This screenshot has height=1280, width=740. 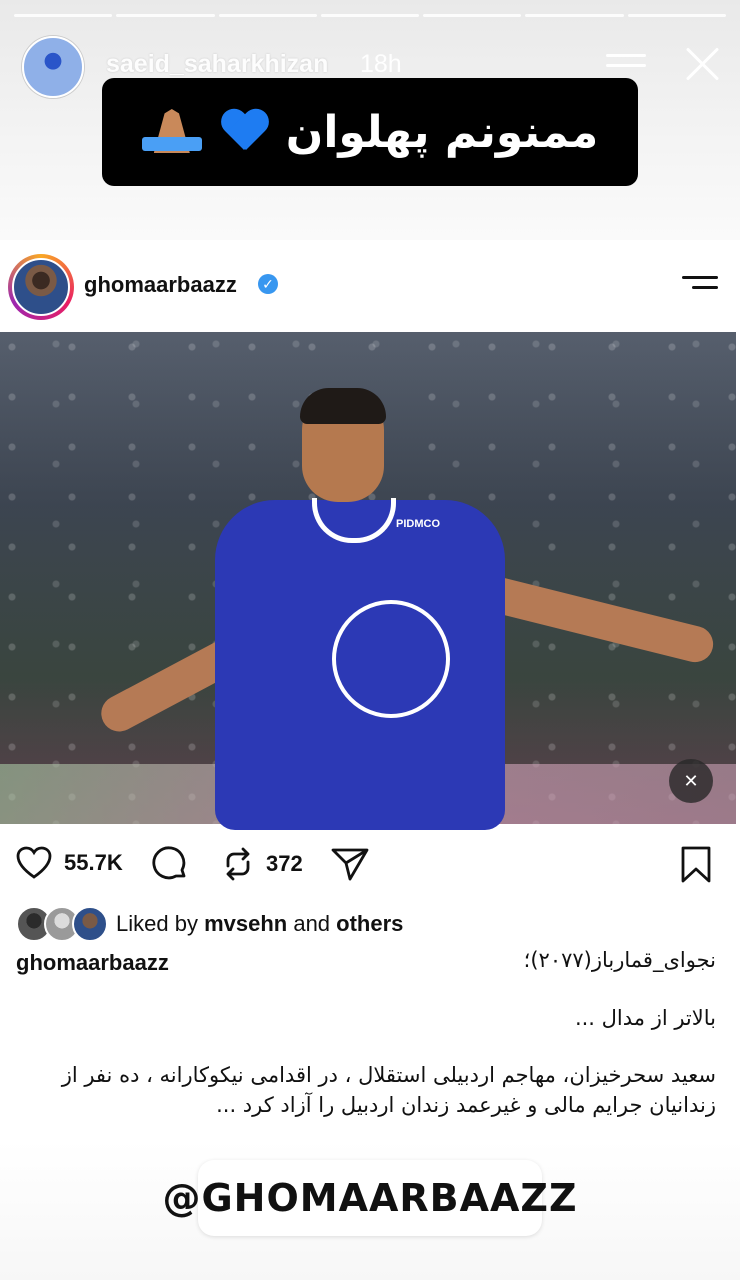 I want to click on send-icon, so click(x=350, y=864).